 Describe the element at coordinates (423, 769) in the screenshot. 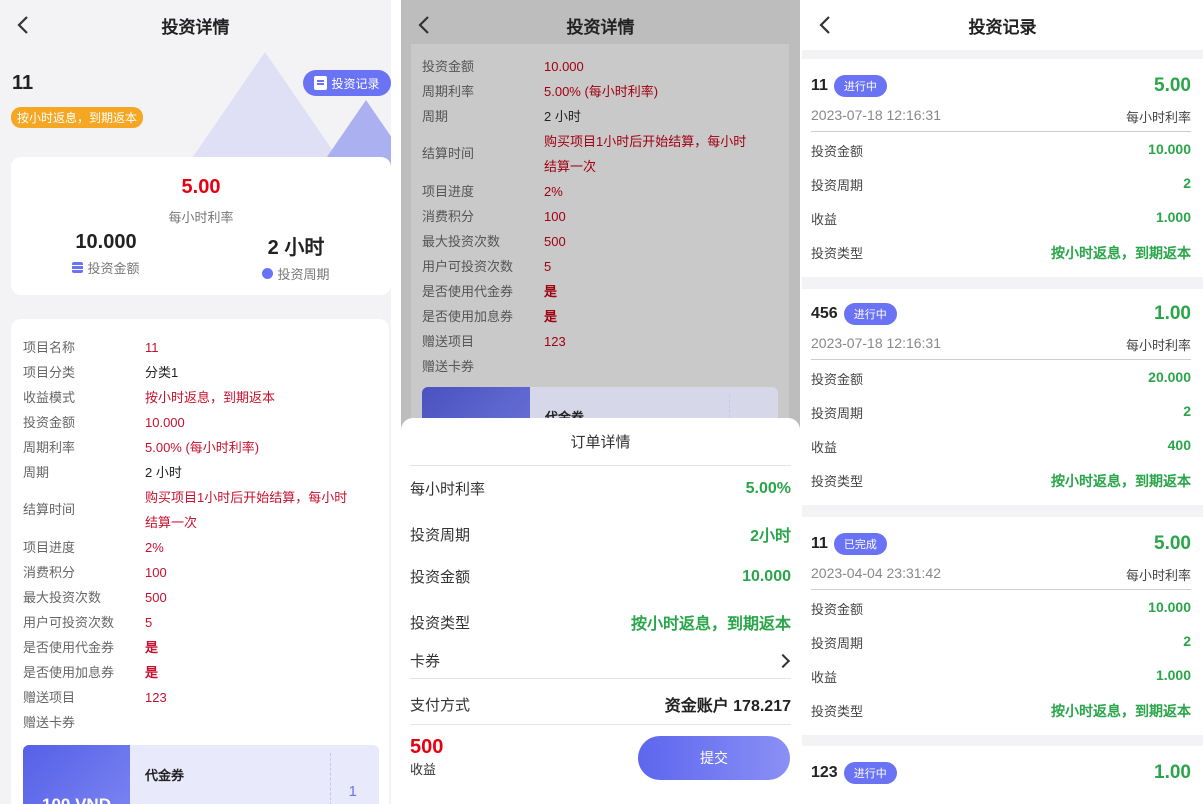

I see `total-label: 收益` at that location.